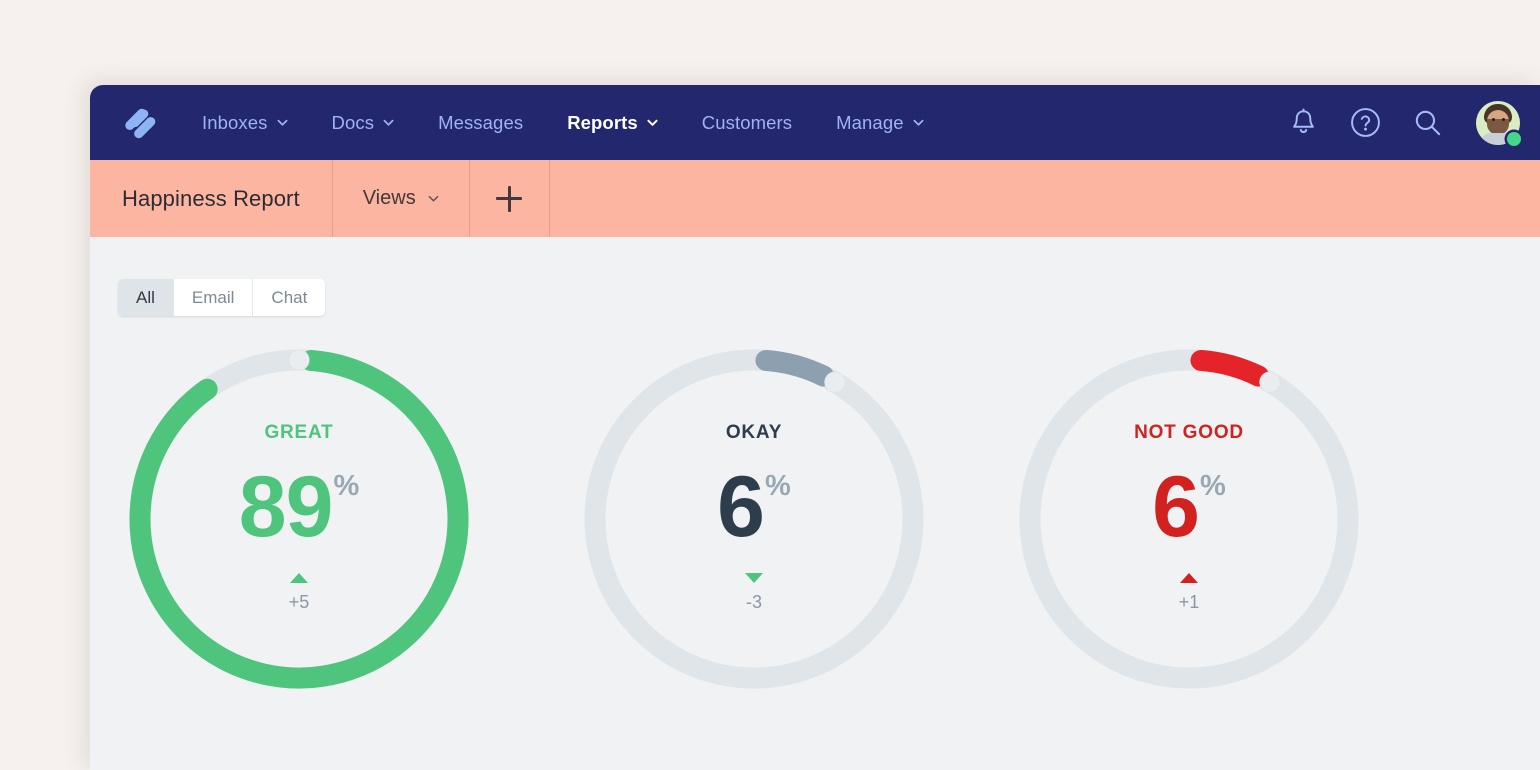  I want to click on online-status-dot, so click(1514, 138).